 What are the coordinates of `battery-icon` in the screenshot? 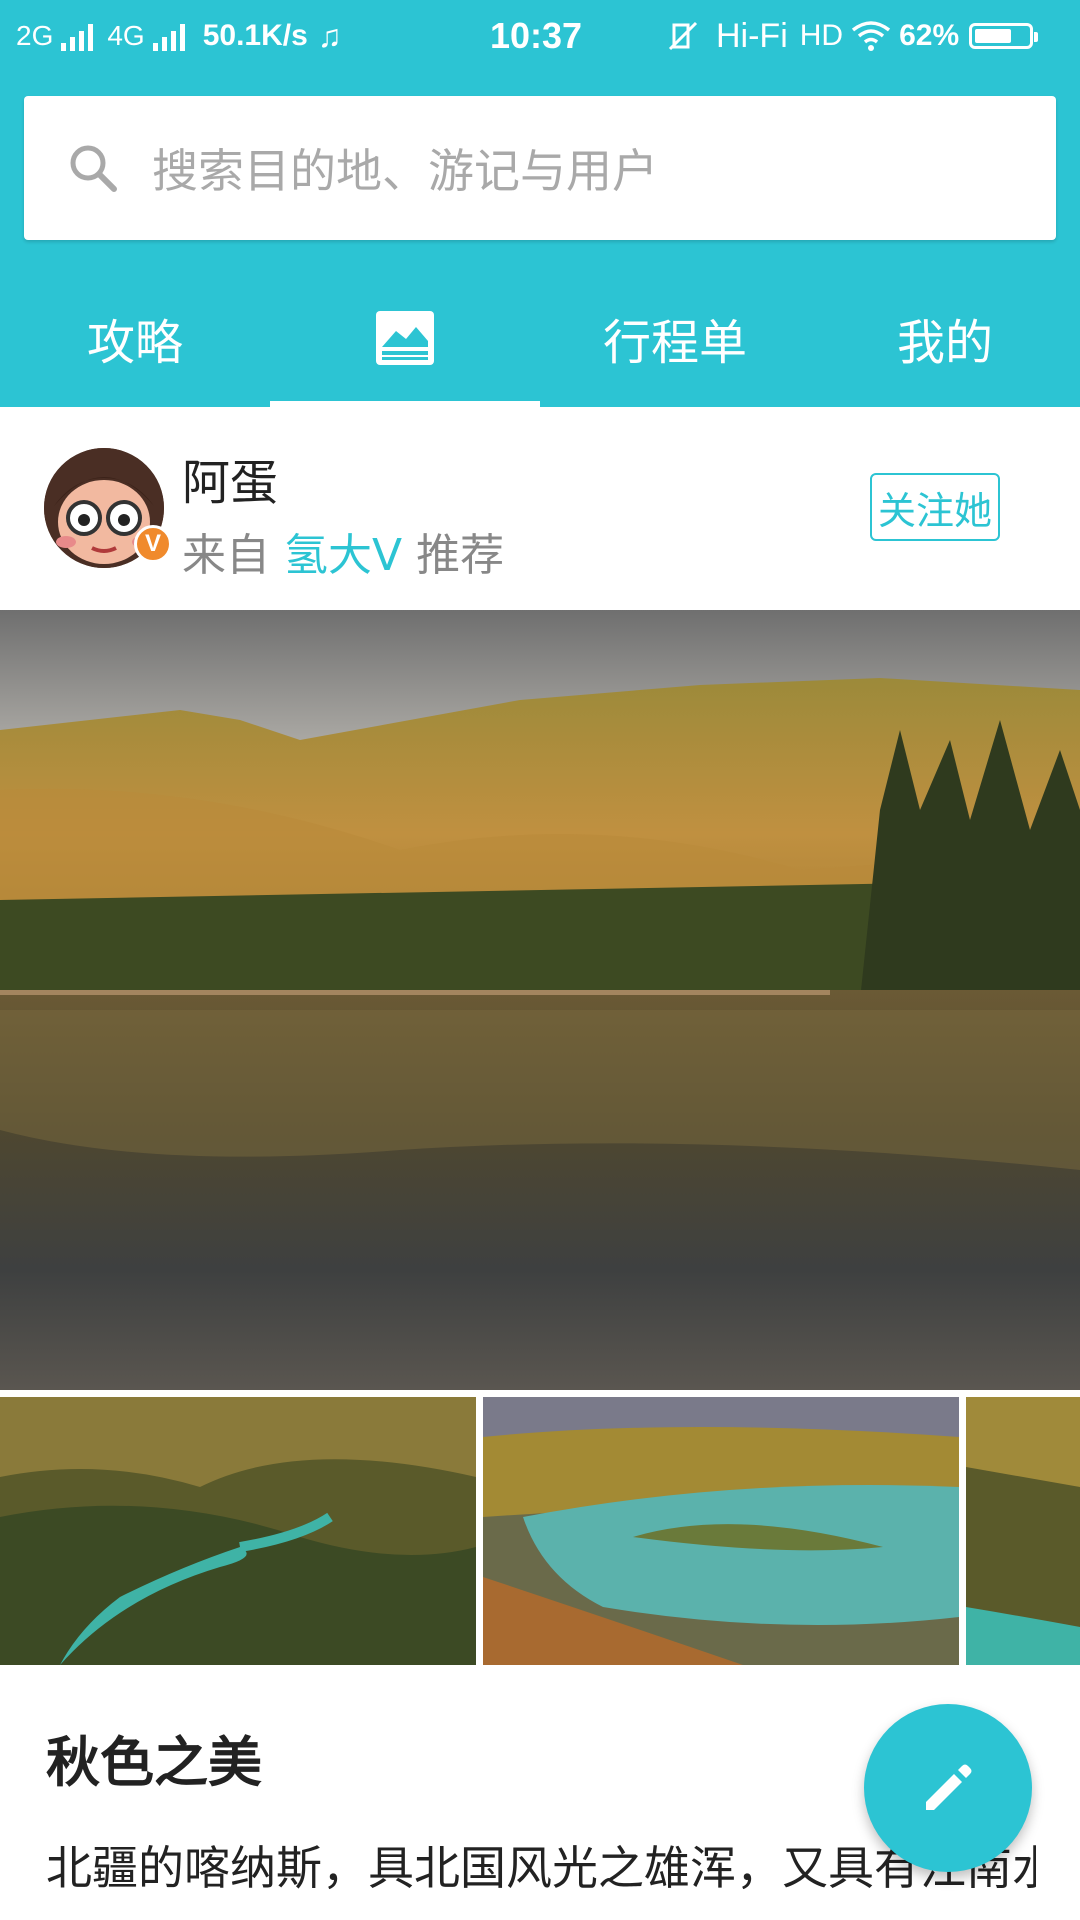 It's located at (1004, 36).